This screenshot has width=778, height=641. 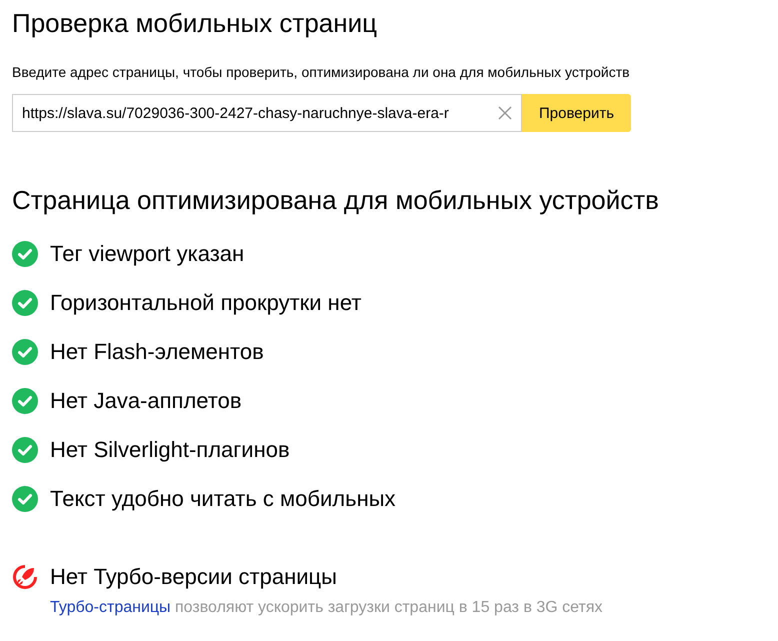 What do you see at coordinates (170, 450) in the screenshot?
I see `check-label: Нет Silverlight-плагинов` at bounding box center [170, 450].